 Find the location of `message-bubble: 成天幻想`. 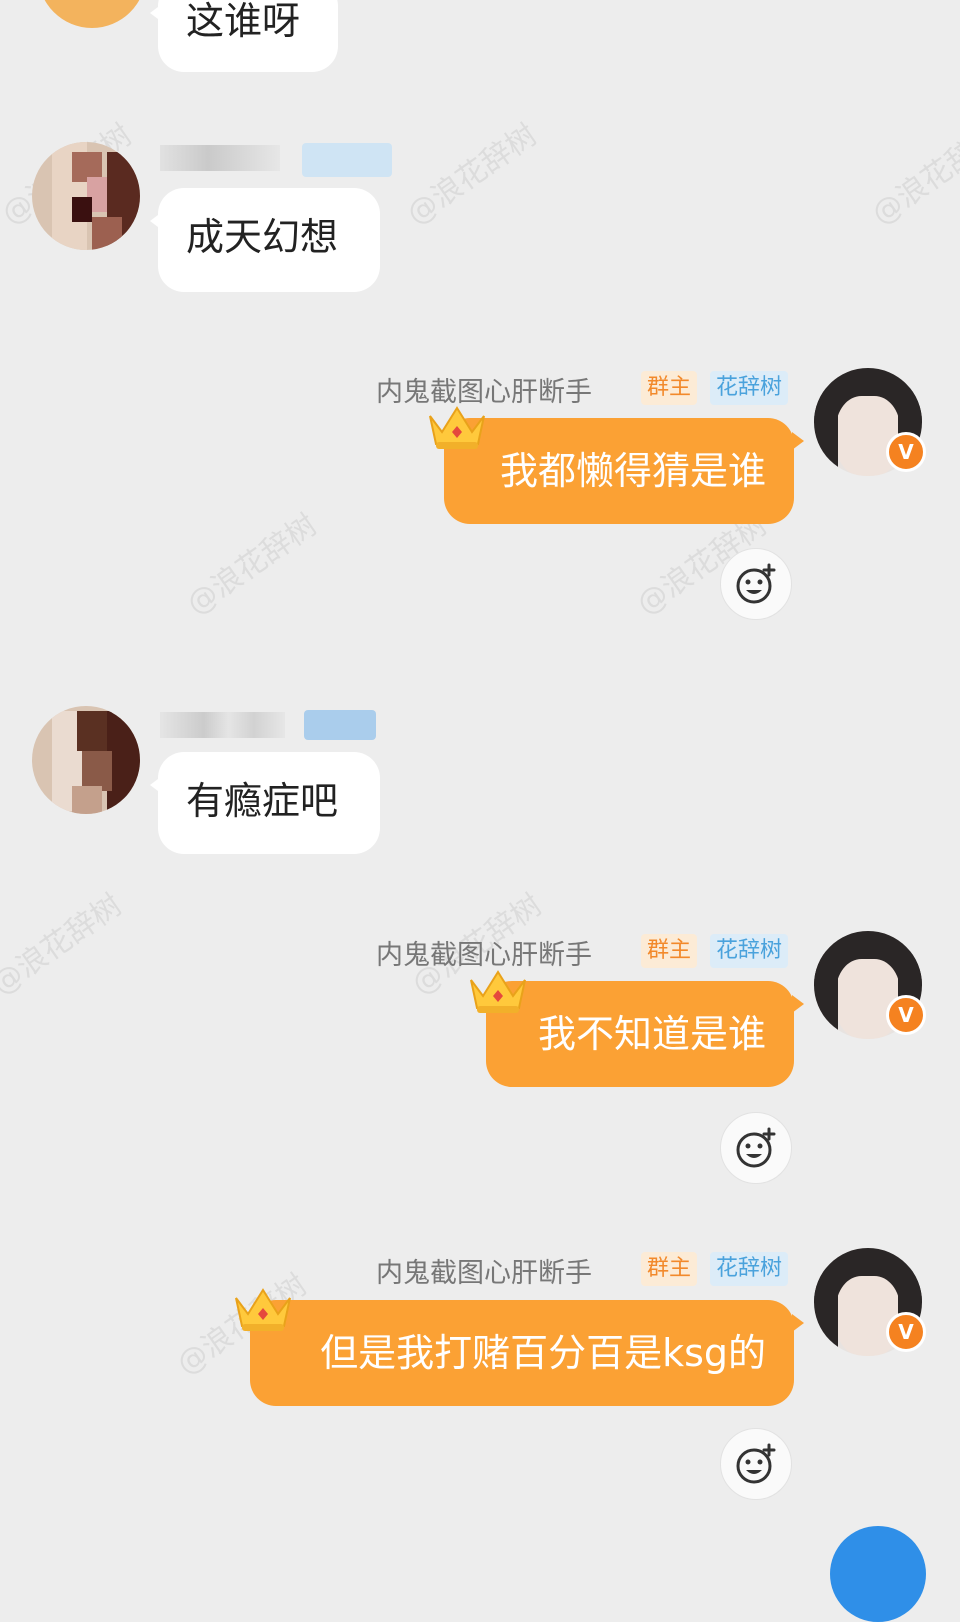

message-bubble: 成天幻想 is located at coordinates (265, 240).